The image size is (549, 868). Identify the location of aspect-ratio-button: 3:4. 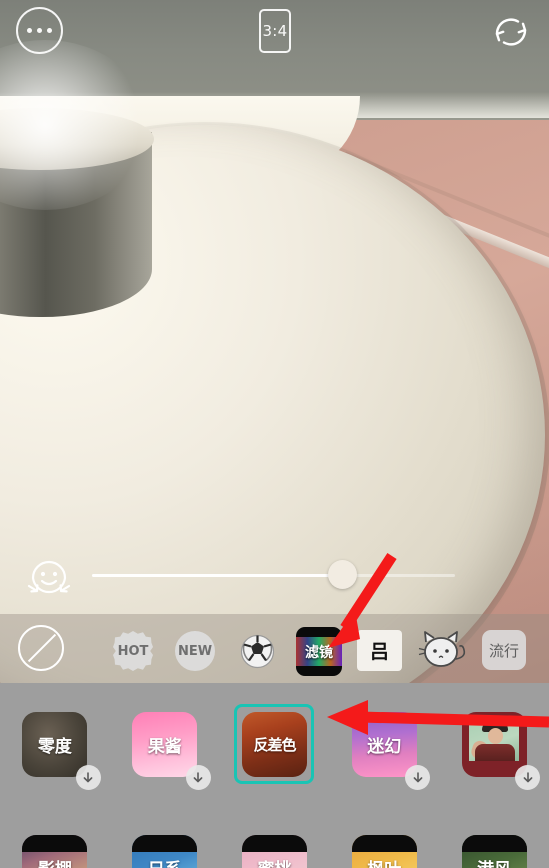
(275, 31).